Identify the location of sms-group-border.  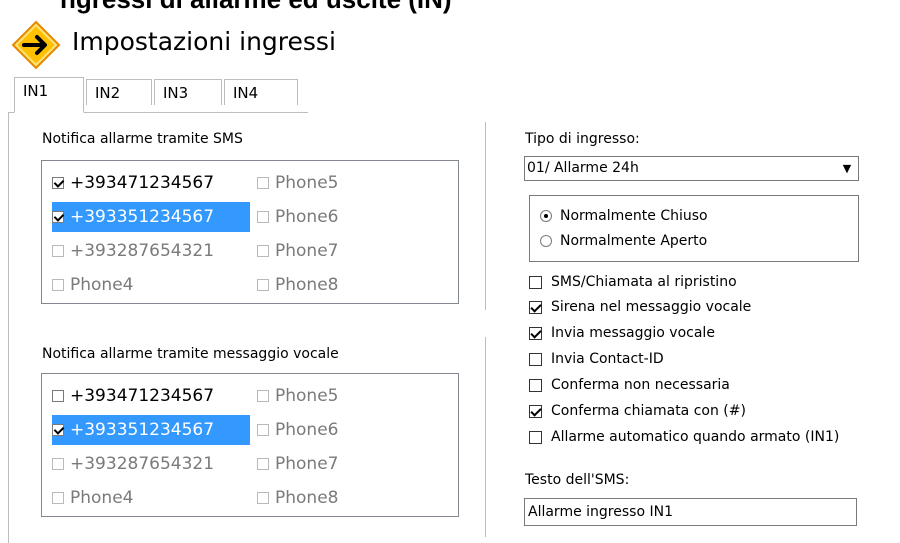
(485, 216).